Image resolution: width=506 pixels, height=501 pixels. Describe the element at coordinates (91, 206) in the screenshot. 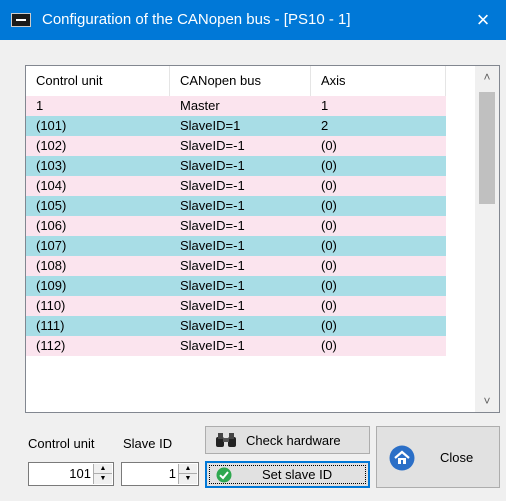

I see `cell-control-unit: (105)` at that location.